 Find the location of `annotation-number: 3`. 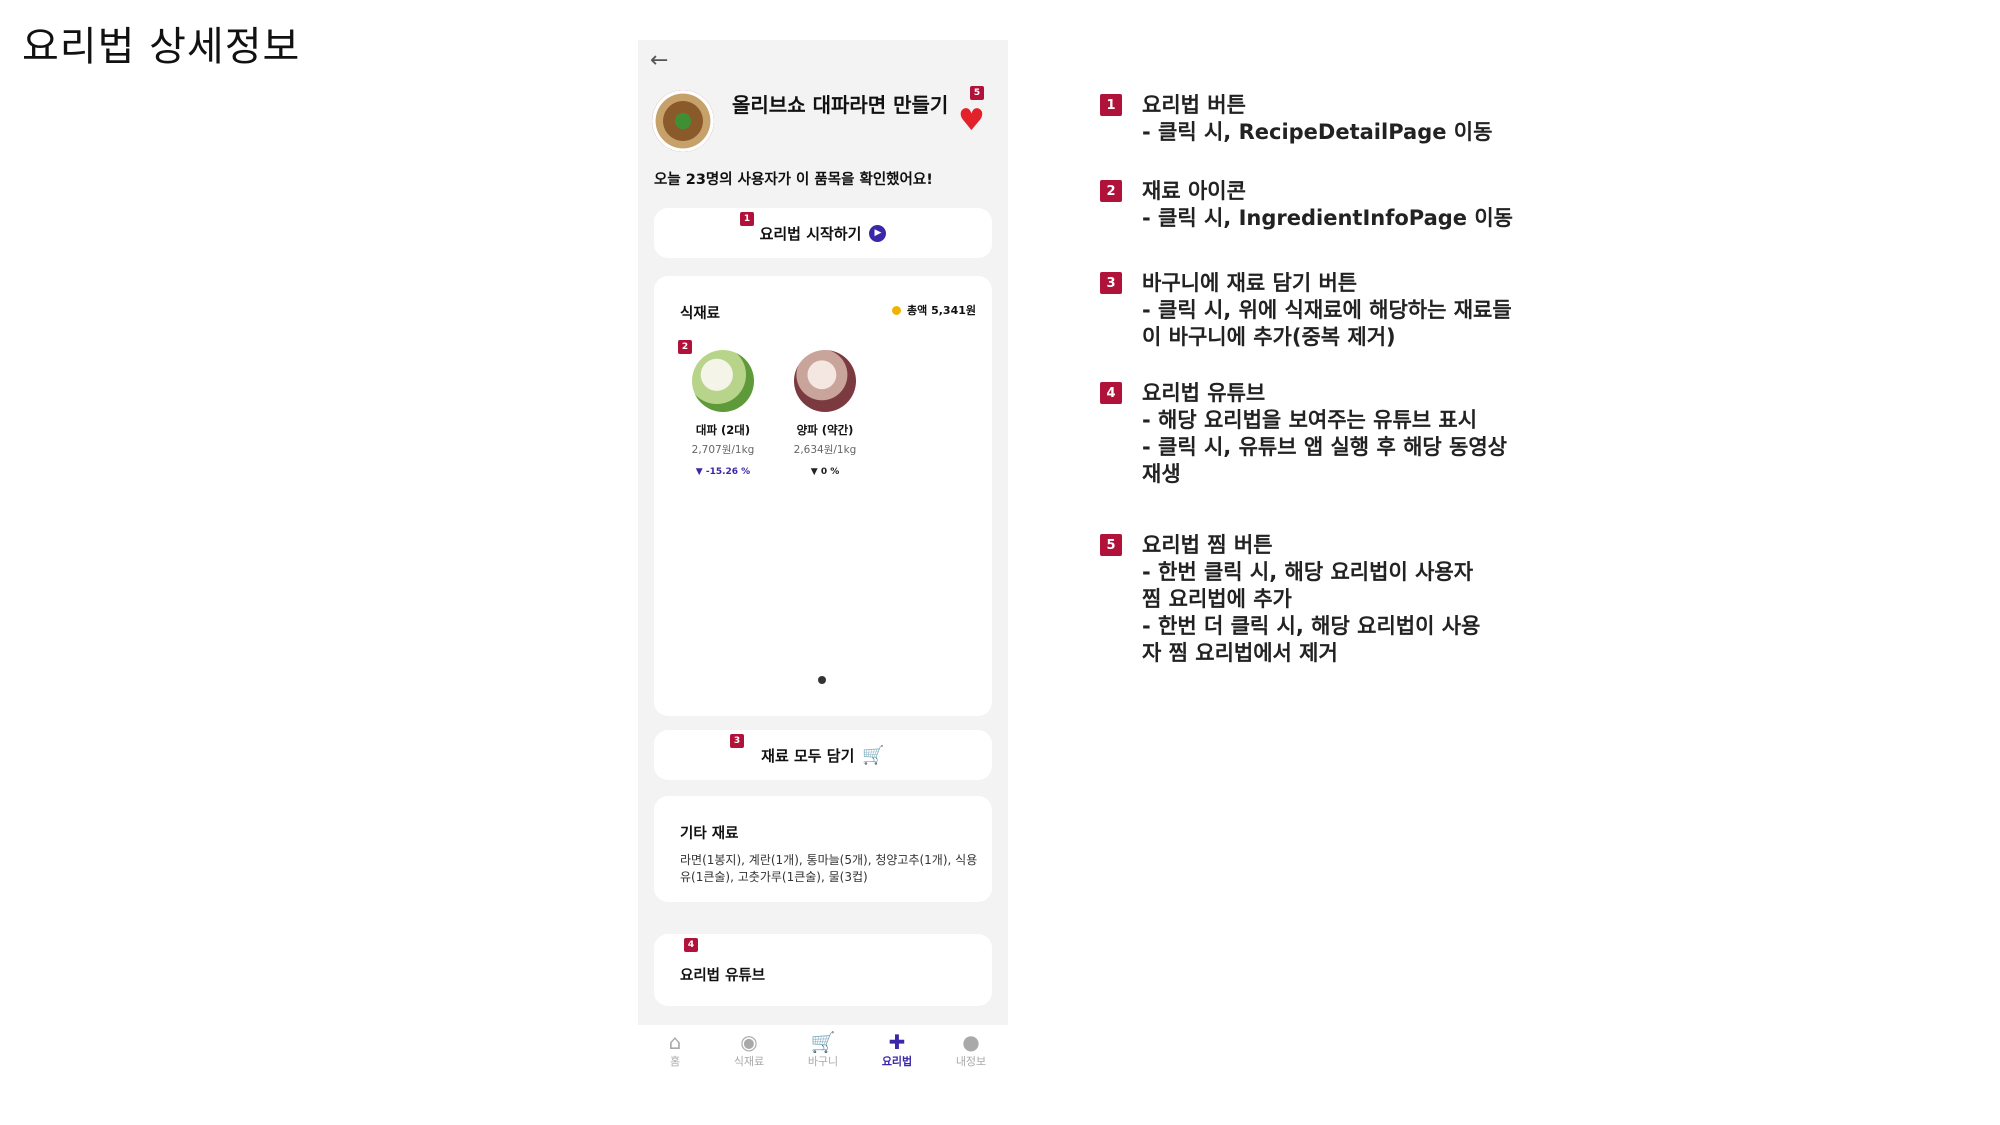

annotation-number: 3 is located at coordinates (1111, 283).